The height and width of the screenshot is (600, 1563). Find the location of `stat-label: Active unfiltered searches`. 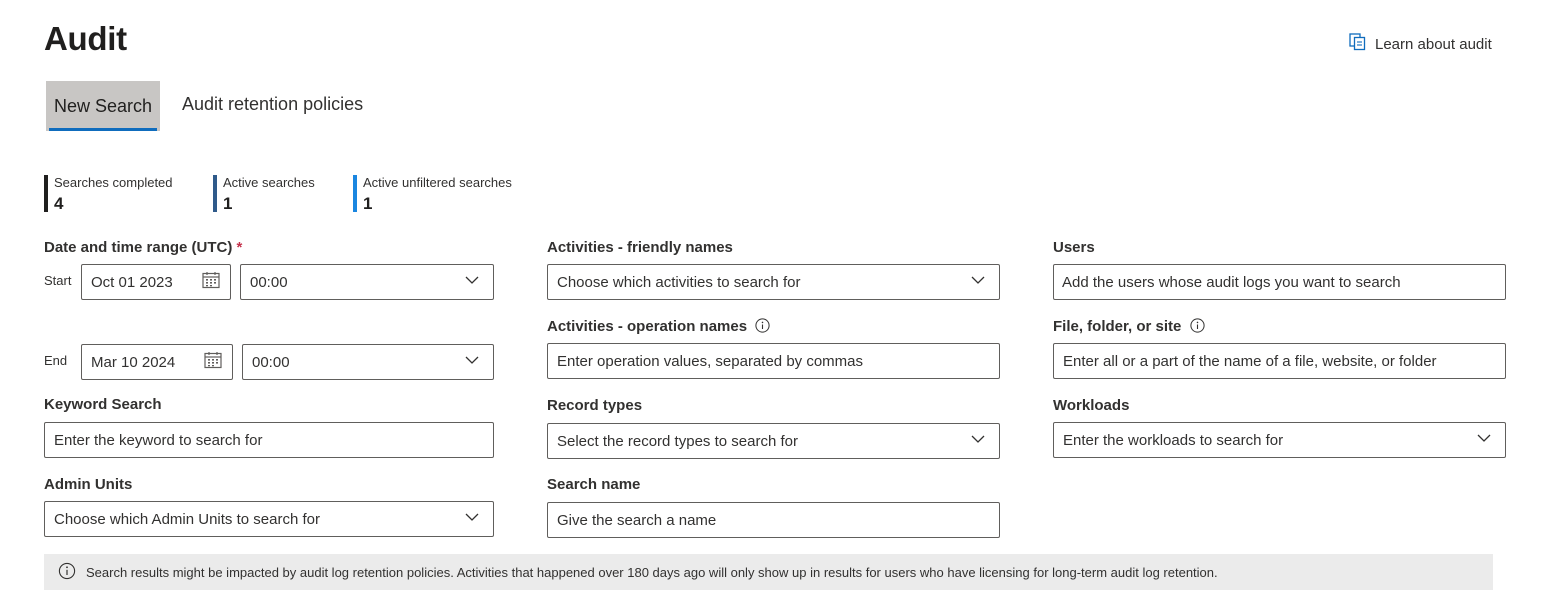

stat-label: Active unfiltered searches is located at coordinates (437, 182).